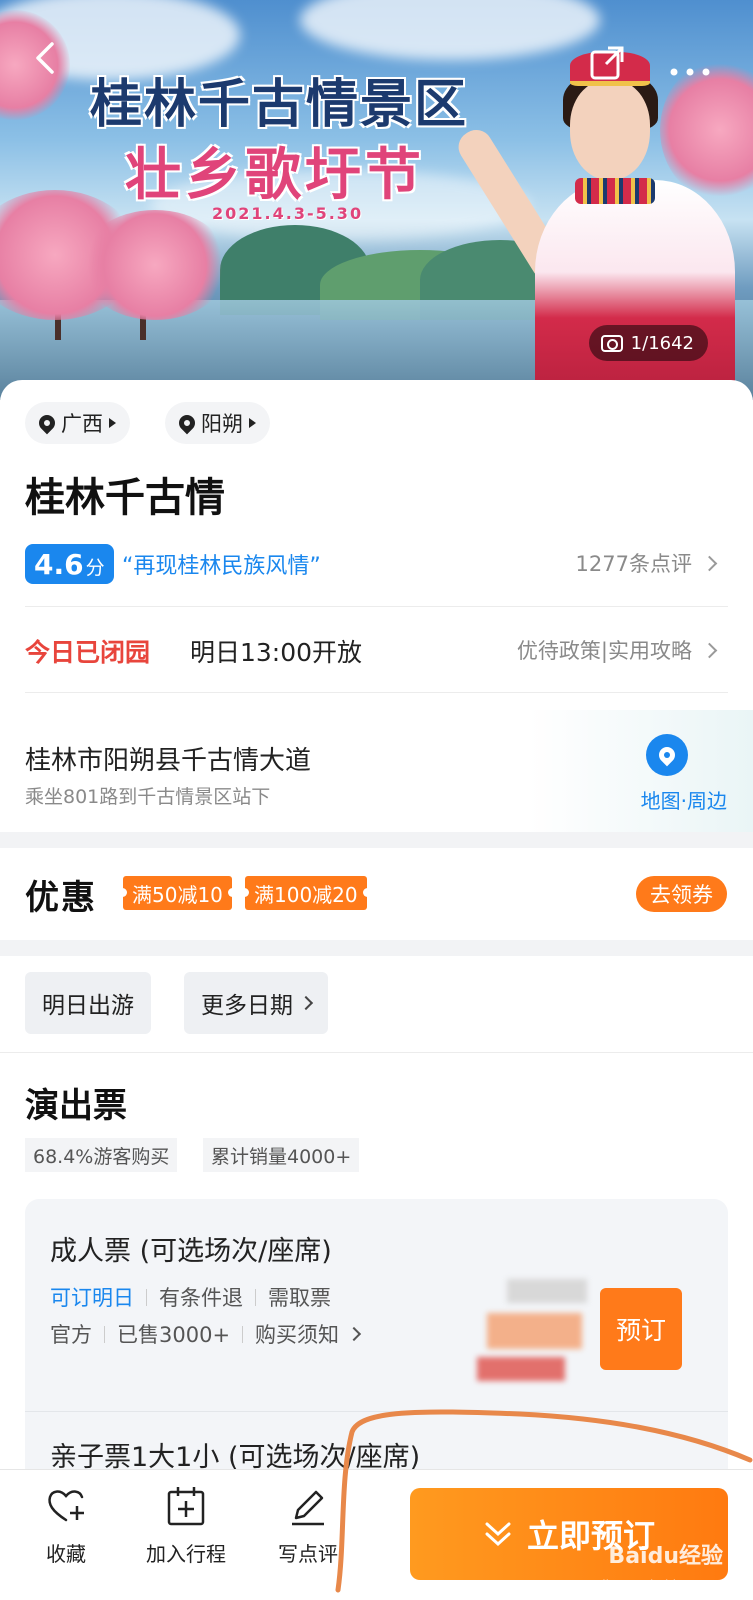 Image resolution: width=753 pixels, height=1600 pixels. What do you see at coordinates (275, 175) in the screenshot?
I see `hero-title-line2: 壮乡歌圩节` at bounding box center [275, 175].